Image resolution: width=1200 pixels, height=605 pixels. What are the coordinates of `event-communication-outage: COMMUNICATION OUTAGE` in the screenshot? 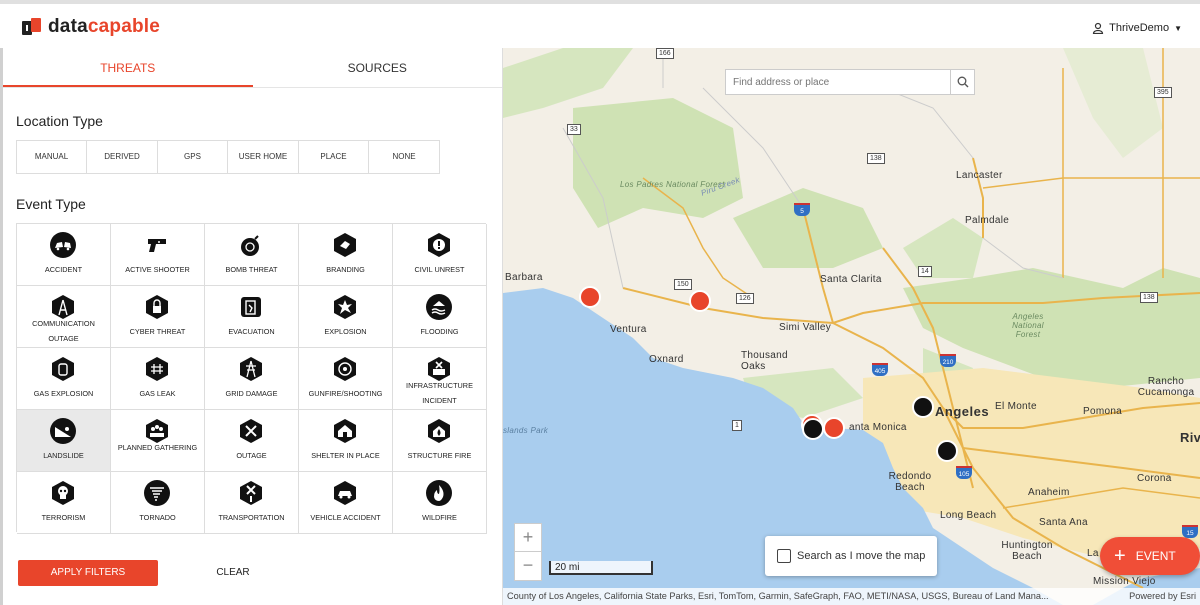 It's located at (64, 317).